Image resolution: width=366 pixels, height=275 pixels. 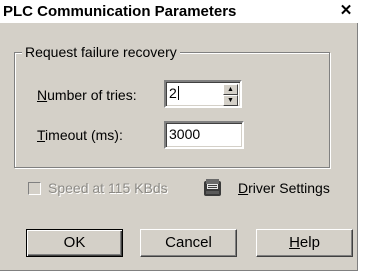 I want to click on timeout-input: 3000, so click(x=204, y=135).